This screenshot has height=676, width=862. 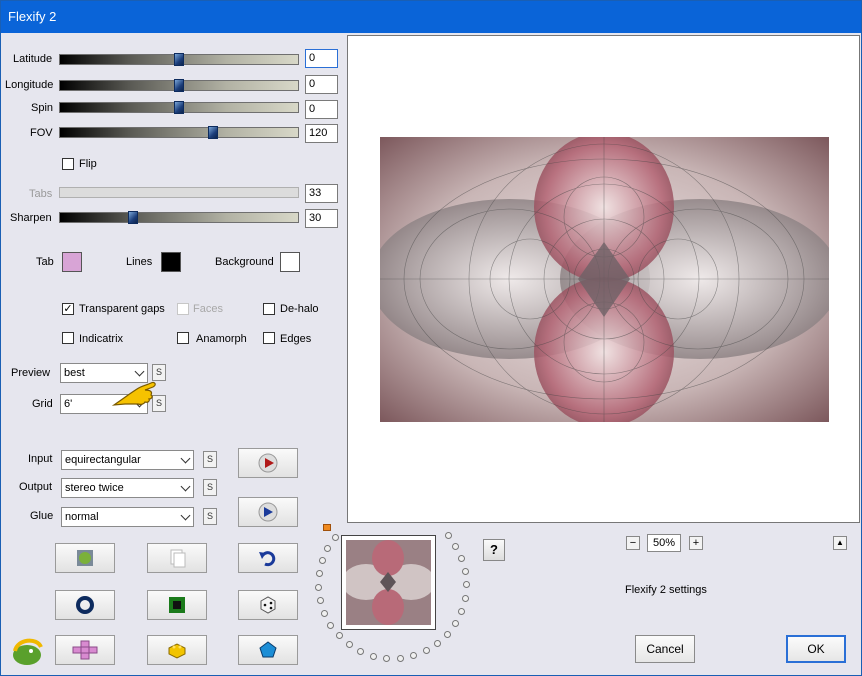 I want to click on input-select: equirectangular, so click(x=127, y=460).